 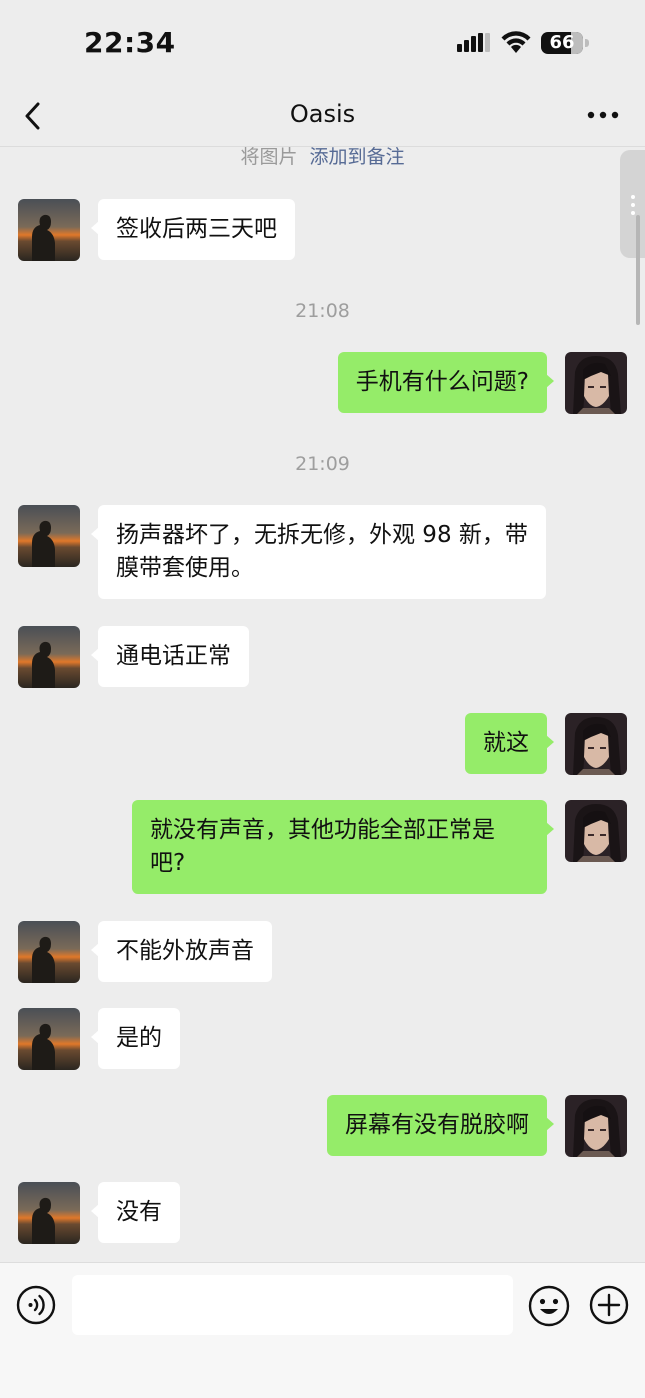 I want to click on message-input, so click(x=292, y=1305).